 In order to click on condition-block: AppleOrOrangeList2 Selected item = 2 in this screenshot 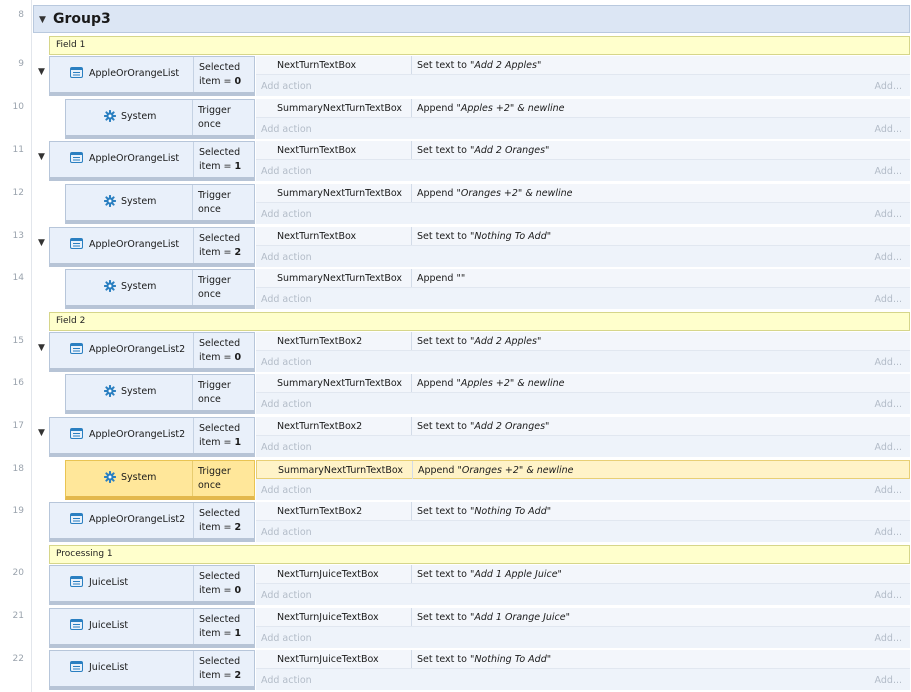, I will do `click(152, 522)`.